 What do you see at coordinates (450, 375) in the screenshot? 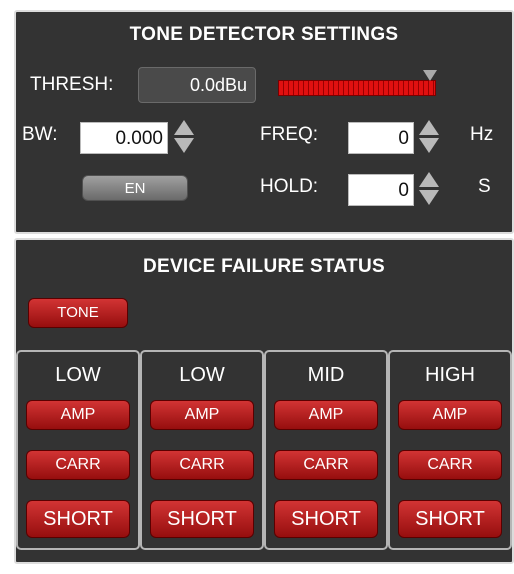
I see `band-label: HIGH` at bounding box center [450, 375].